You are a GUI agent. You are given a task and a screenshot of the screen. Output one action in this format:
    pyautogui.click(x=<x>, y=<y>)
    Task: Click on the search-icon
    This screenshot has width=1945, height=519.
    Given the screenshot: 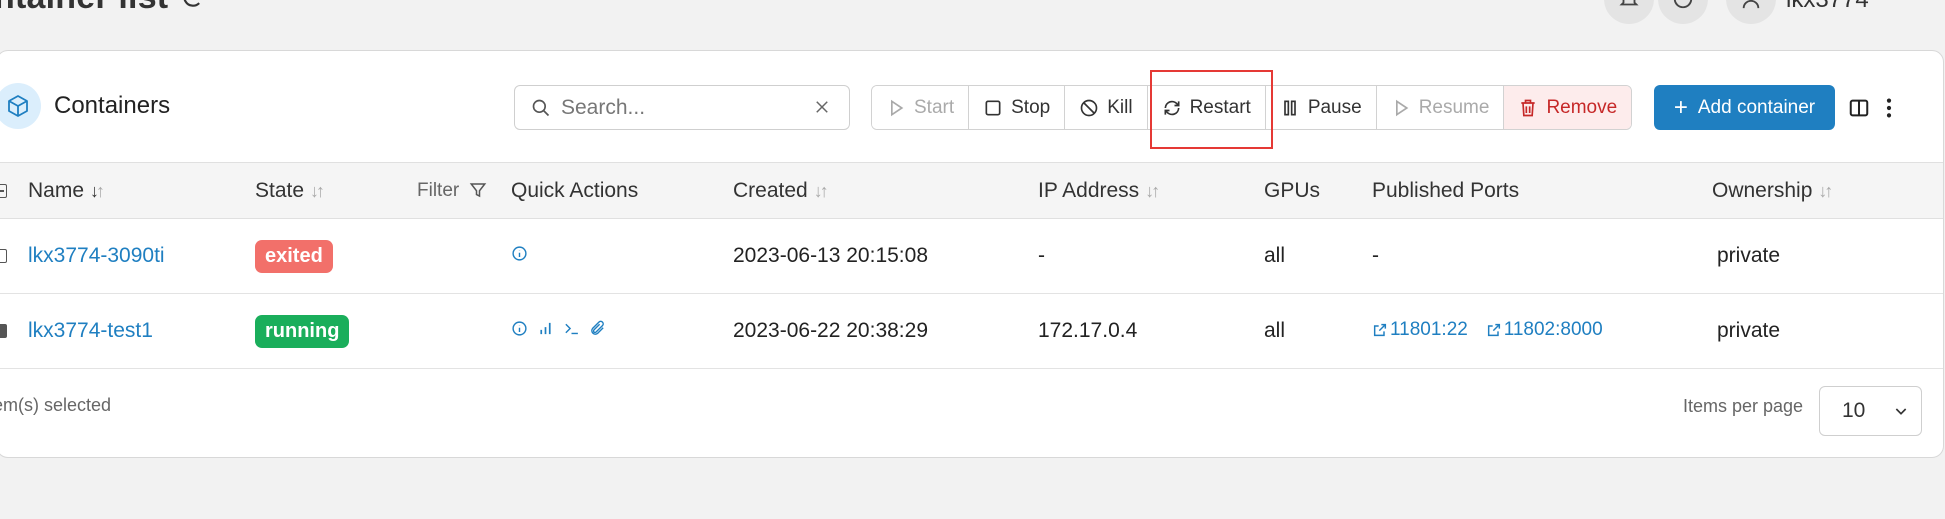 What is the action you would take?
    pyautogui.click(x=541, y=107)
    